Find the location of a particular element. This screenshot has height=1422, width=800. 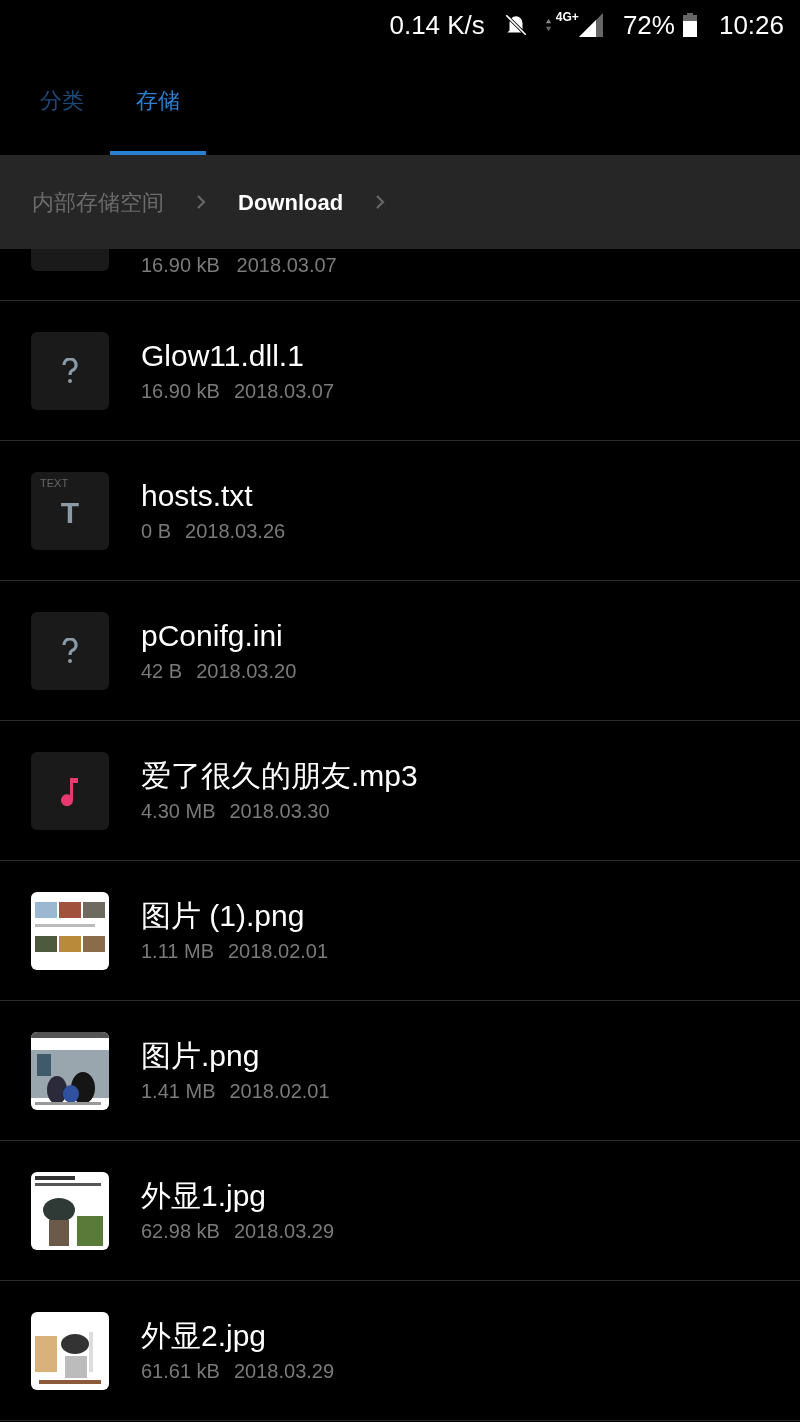

signal-icon is located at coordinates (590, 25).